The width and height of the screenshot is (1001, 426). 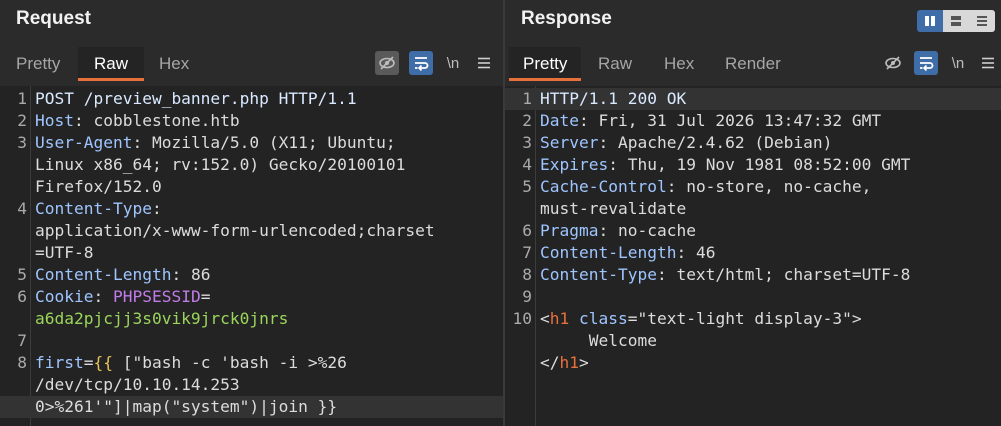 I want to click on code-text: 0>%261'"]|map("system")|join }}, so click(x=267, y=407).